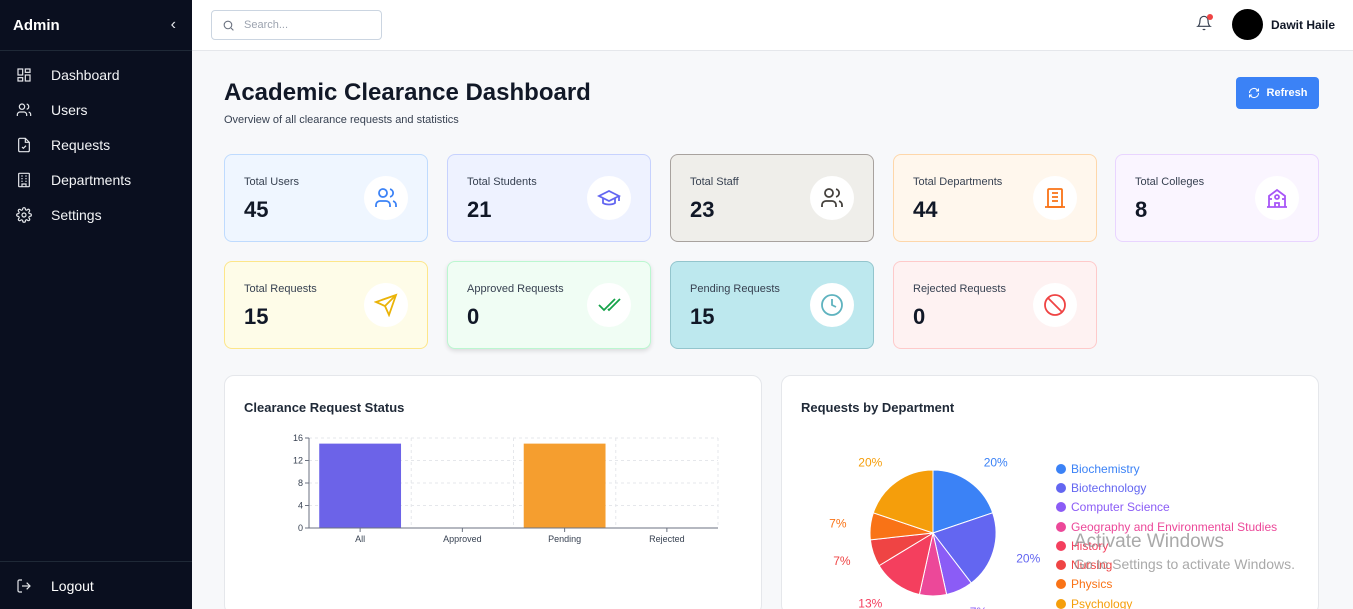 The width and height of the screenshot is (1353, 609). I want to click on clock-icon, so click(832, 305).